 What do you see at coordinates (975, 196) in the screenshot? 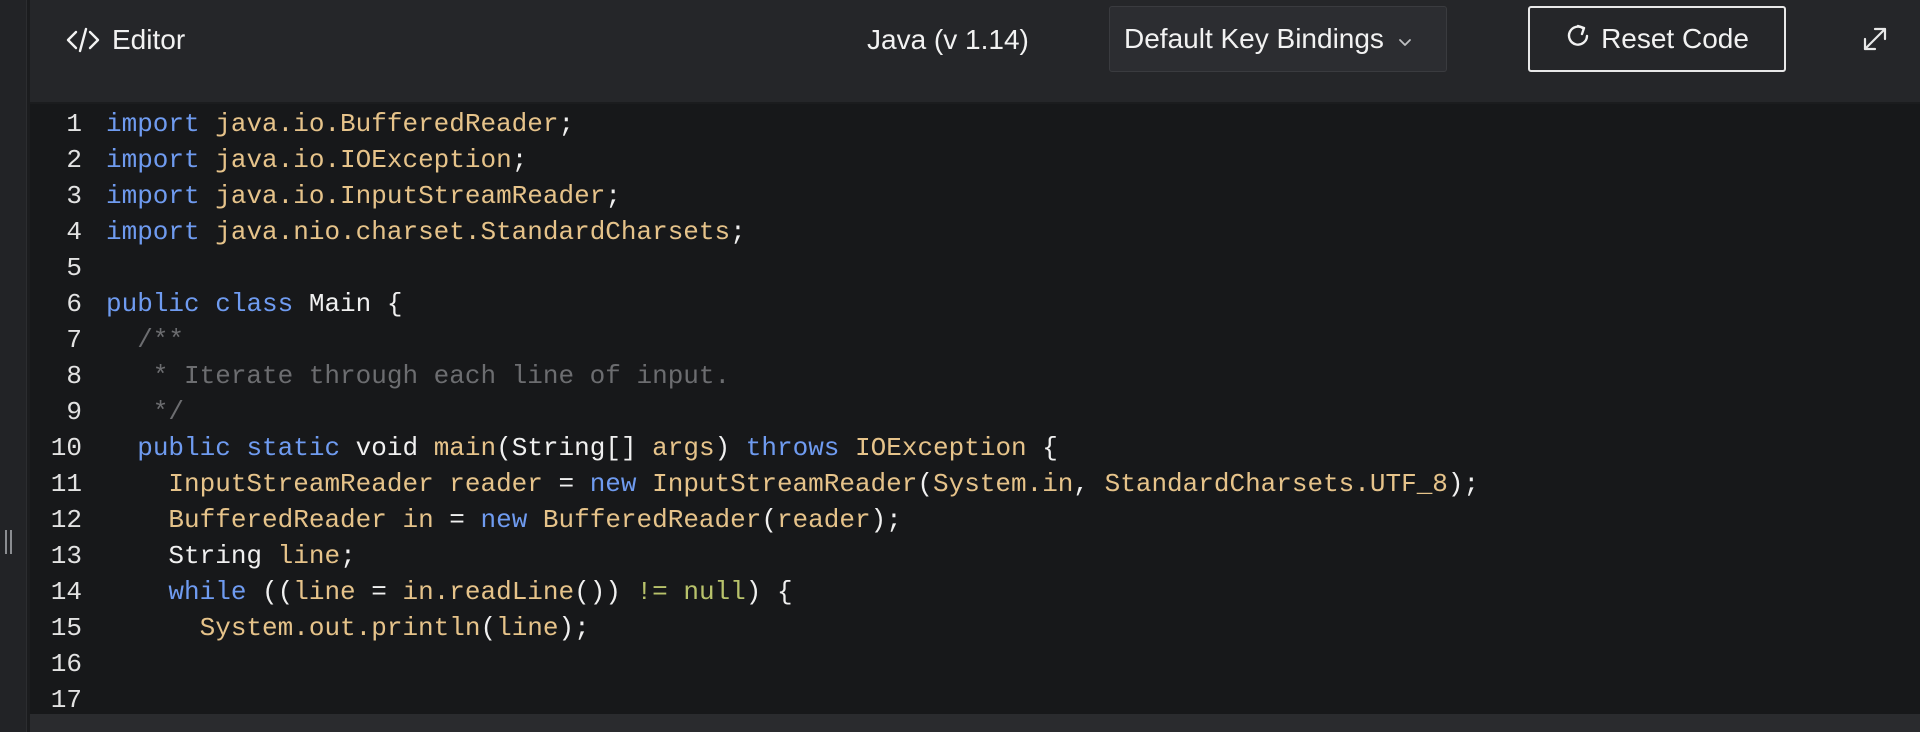
I see `code-line: 3 import java.io.InputStreamReader;` at bounding box center [975, 196].